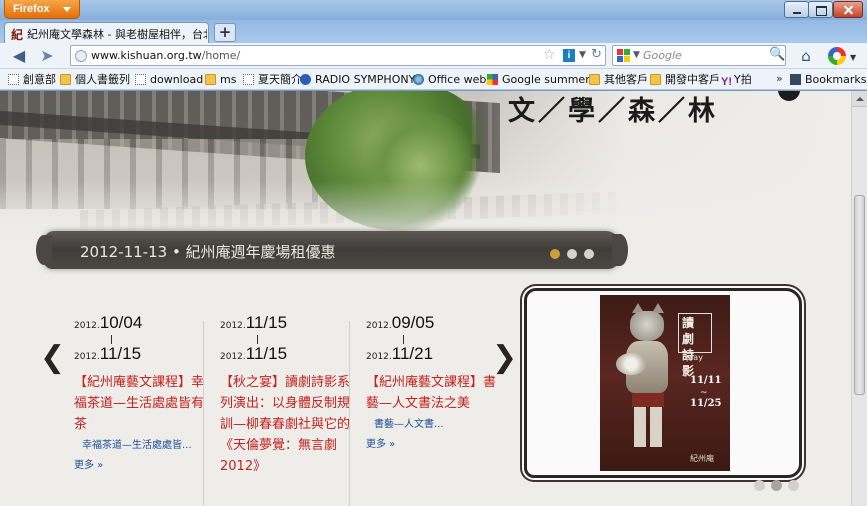  What do you see at coordinates (280, 79) in the screenshot?
I see `bookmark-label: 夏天簡介` at bounding box center [280, 79].